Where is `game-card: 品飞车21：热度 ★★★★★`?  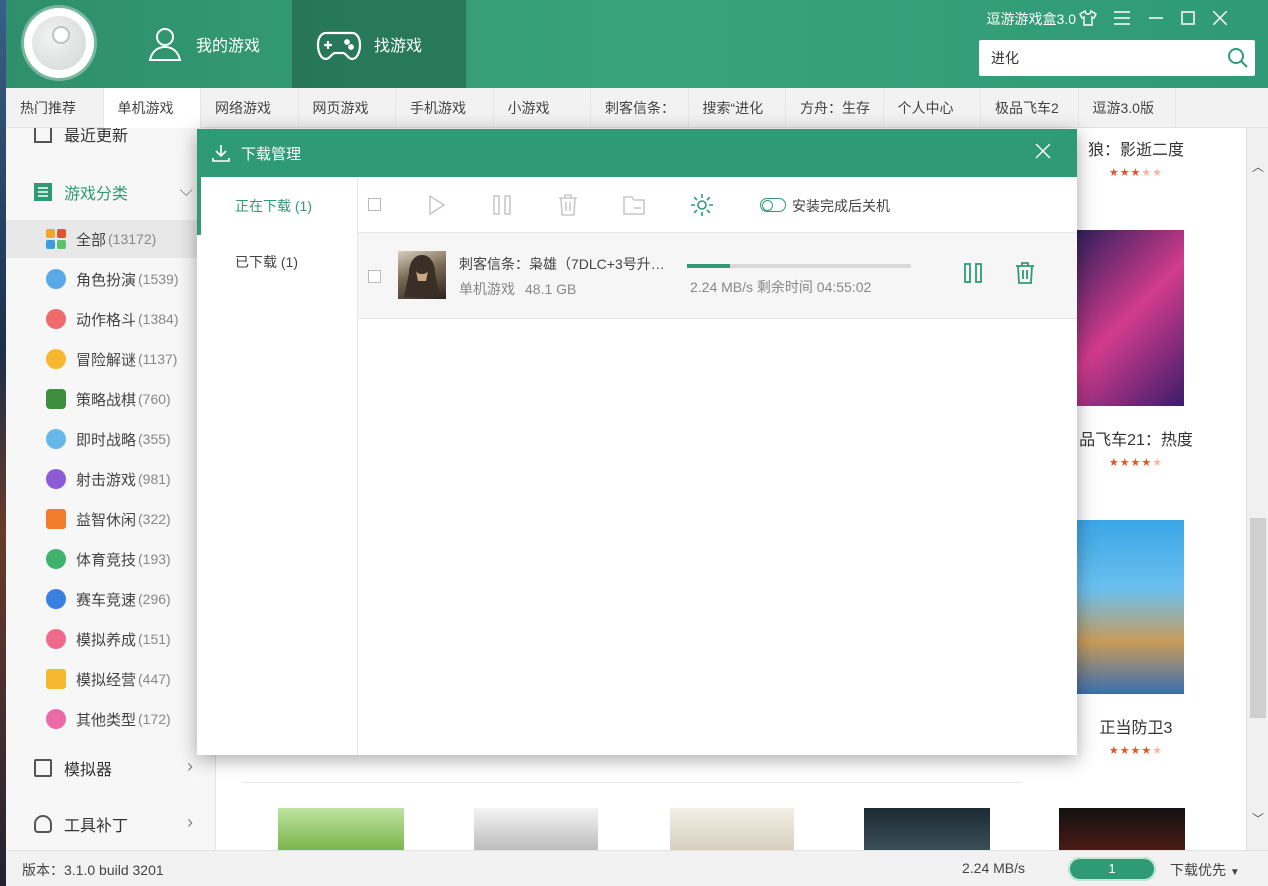
game-card: 品飞车21：热度 ★★★★★ is located at coordinates (1136, 447).